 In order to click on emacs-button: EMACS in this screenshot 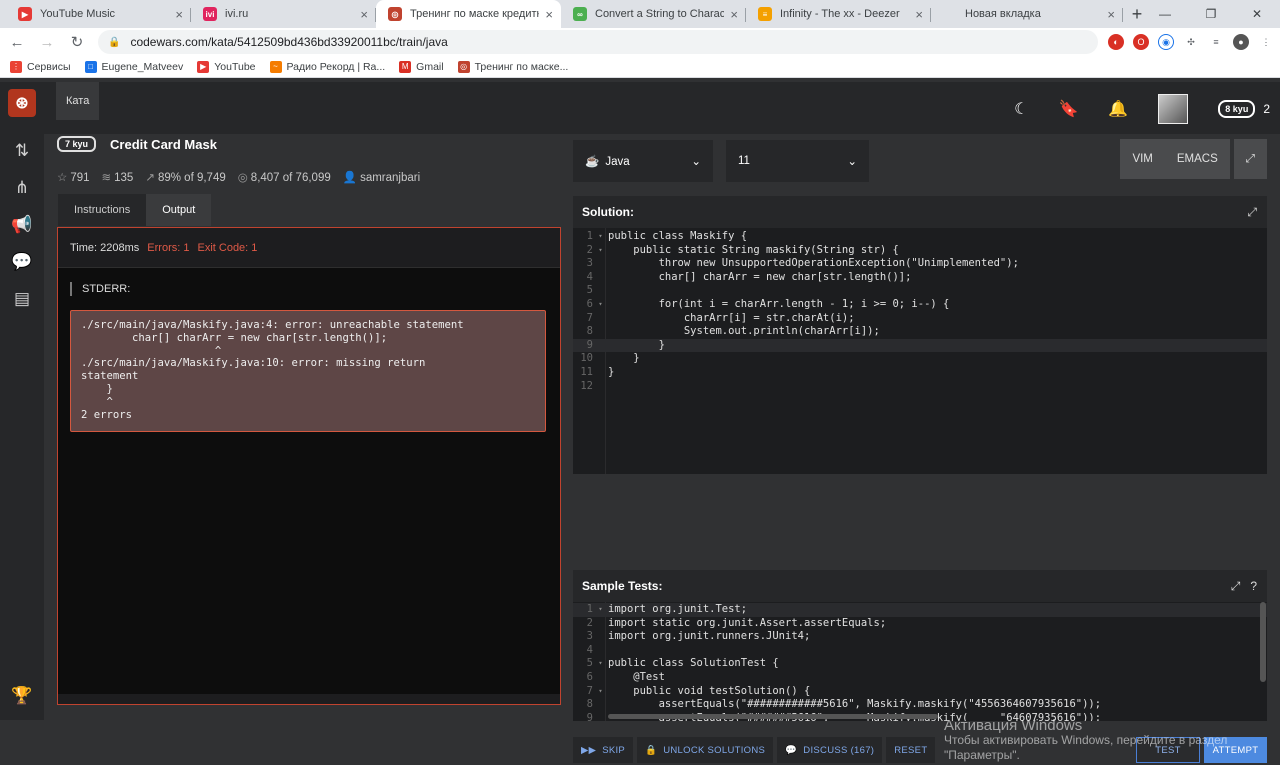, I will do `click(1197, 159)`.